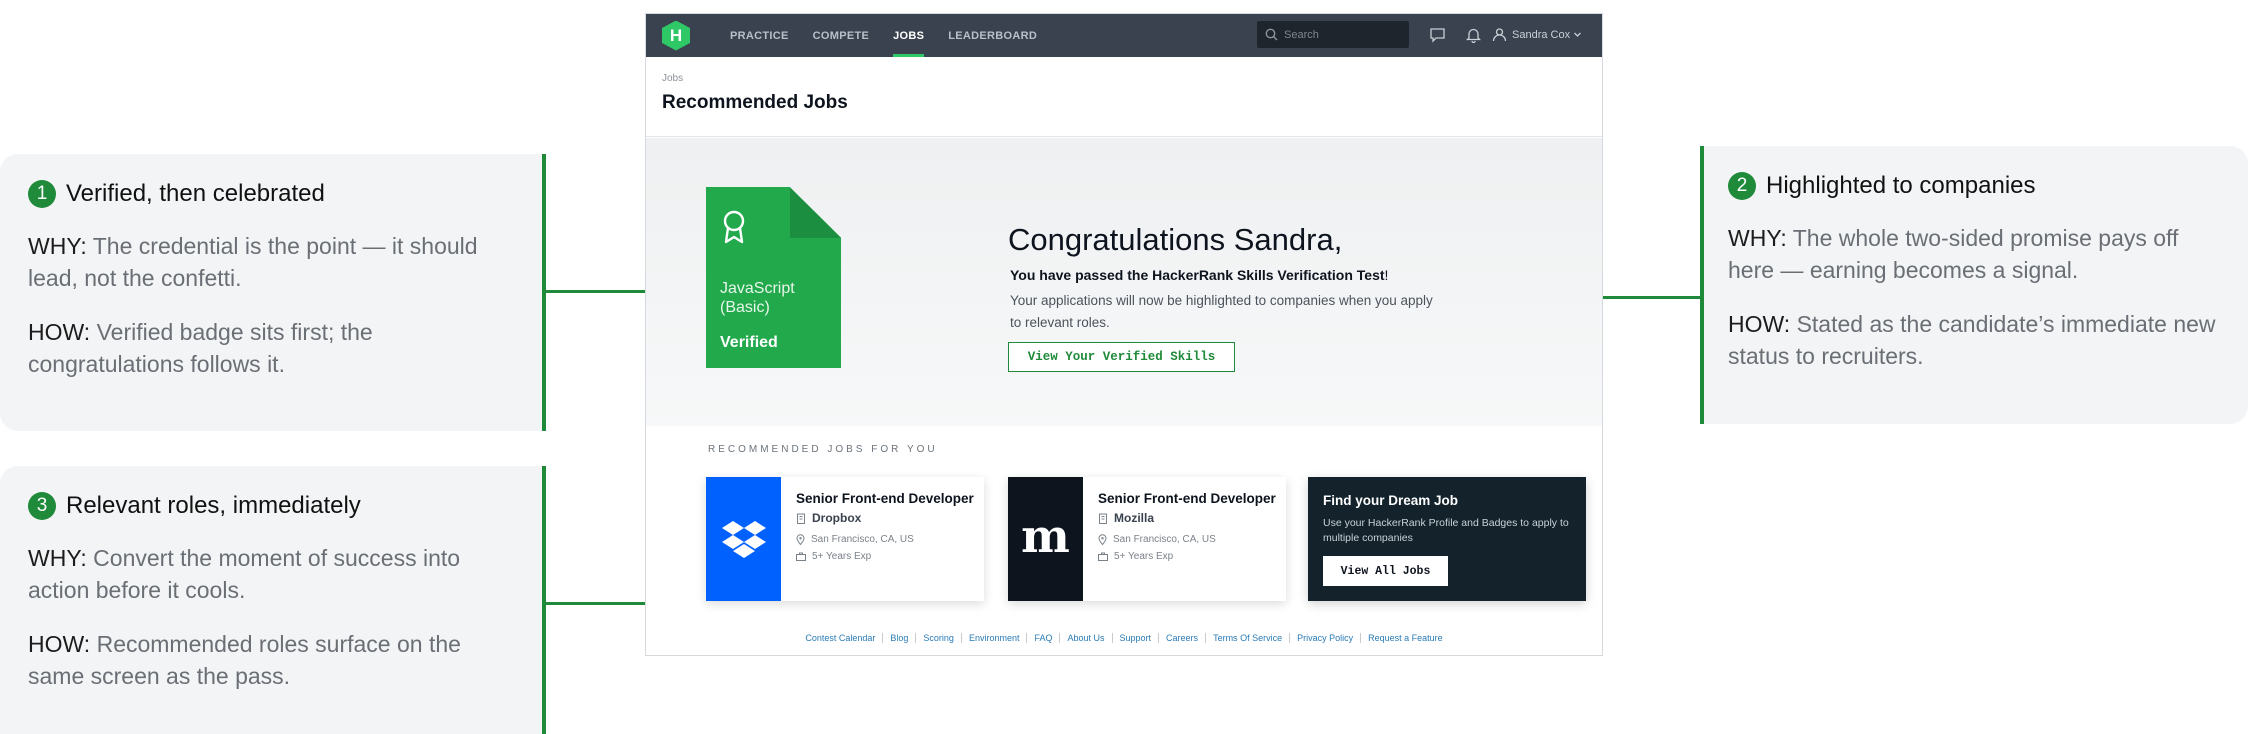 The width and height of the screenshot is (2248, 734). I want to click on nav-leaderboard: LEADERBOARD, so click(992, 35).